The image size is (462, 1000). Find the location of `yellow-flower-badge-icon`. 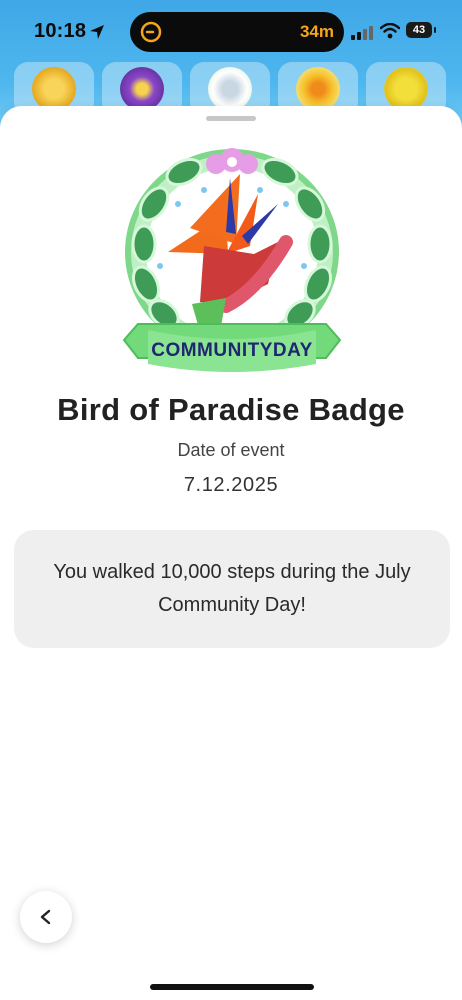

yellow-flower-badge-icon is located at coordinates (54, 89).